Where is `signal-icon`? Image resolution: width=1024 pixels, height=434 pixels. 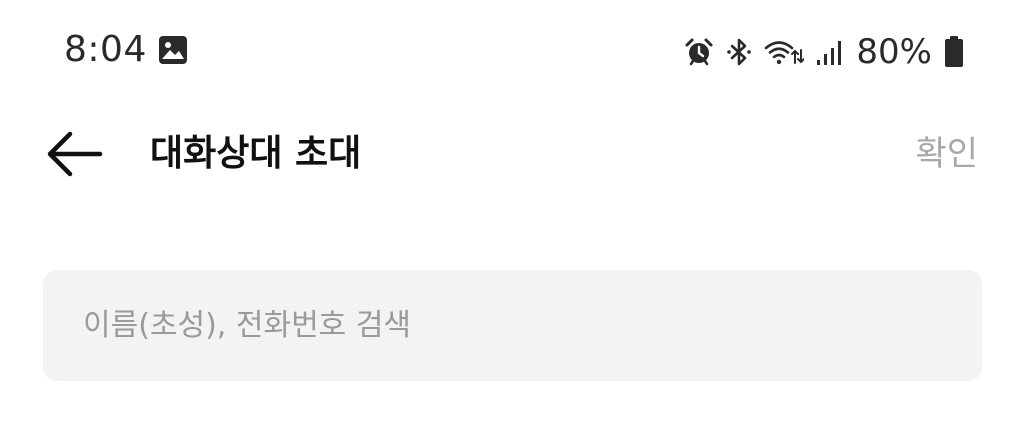 signal-icon is located at coordinates (829, 53).